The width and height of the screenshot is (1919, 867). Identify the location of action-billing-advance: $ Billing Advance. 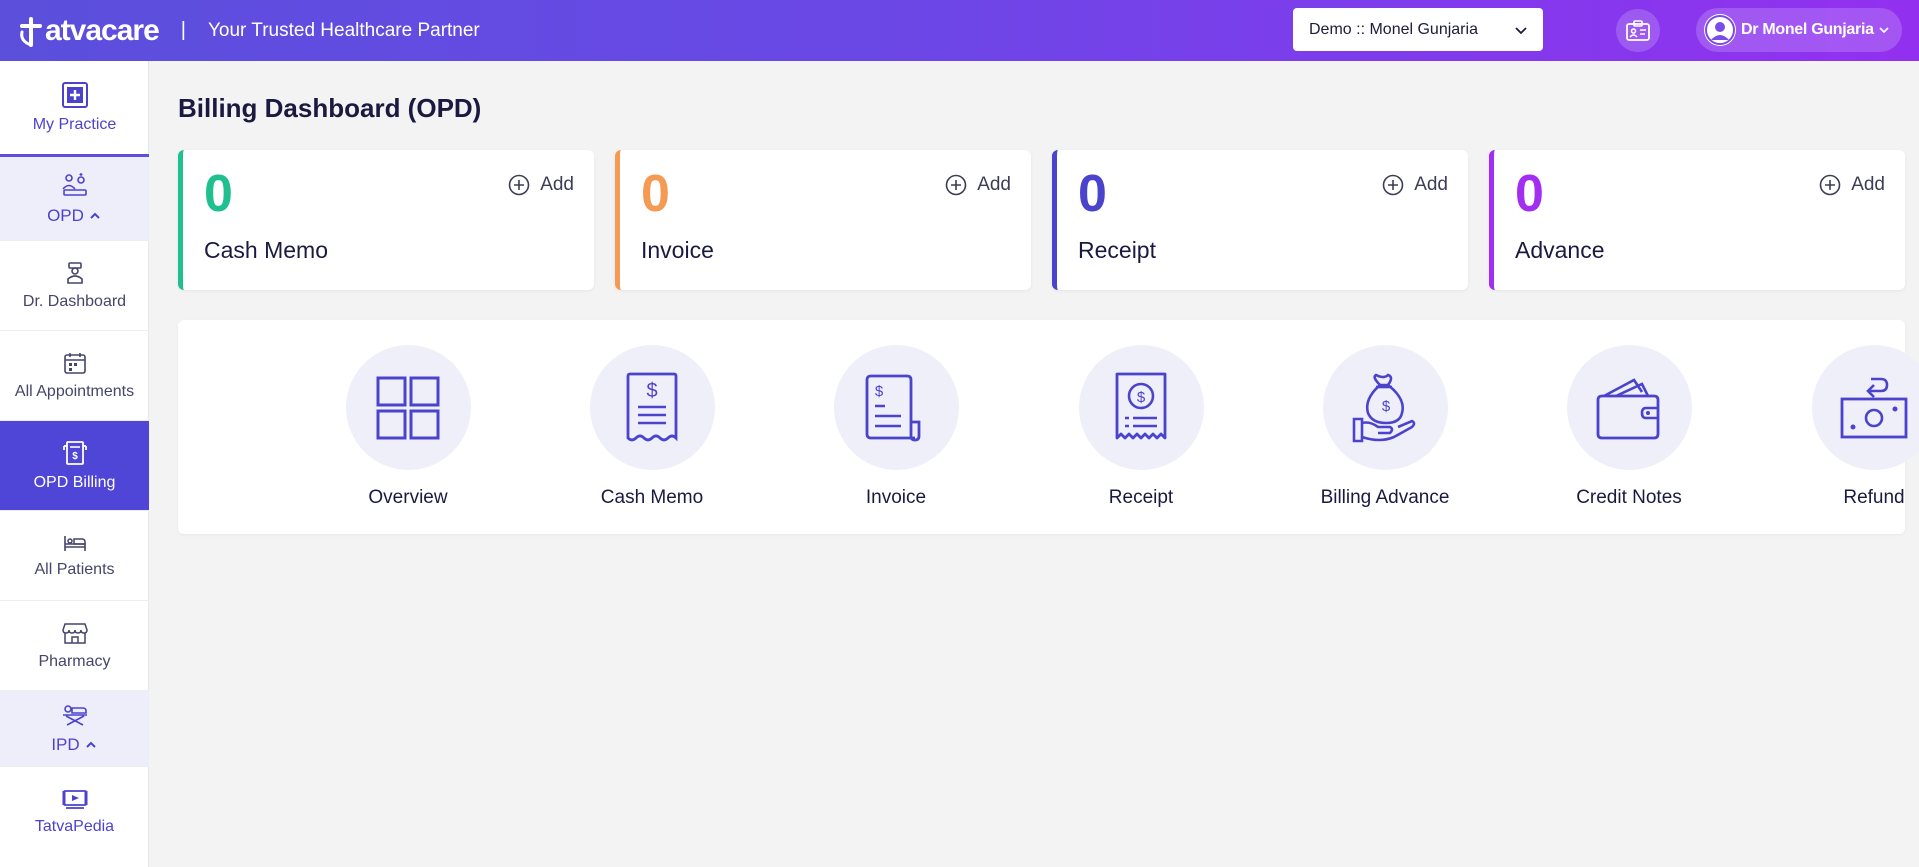
(1385, 427).